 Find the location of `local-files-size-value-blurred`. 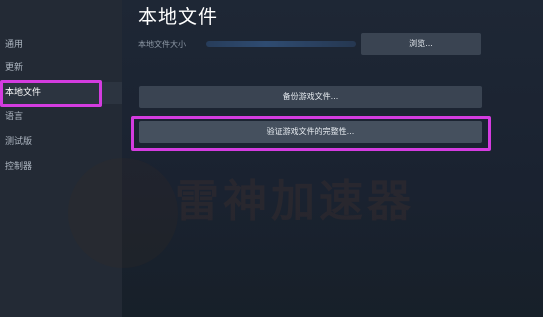

local-files-size-value-blurred is located at coordinates (281, 44).